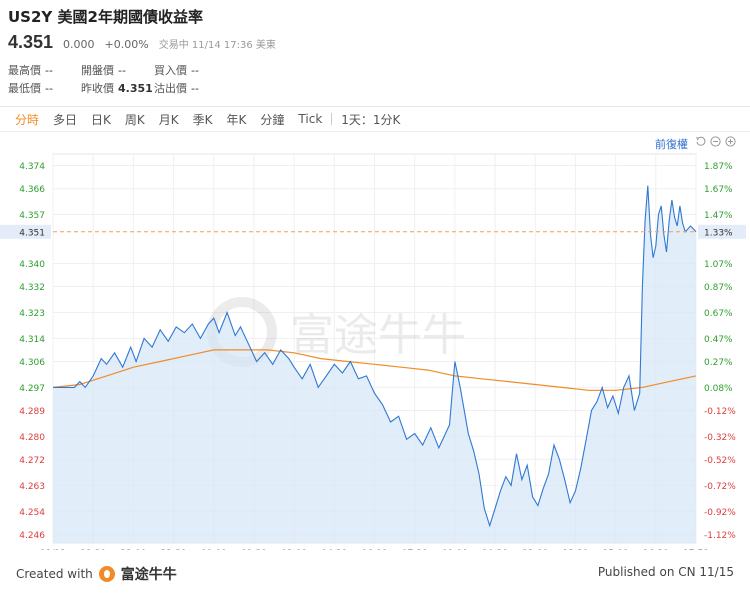 The height and width of the screenshot is (593, 750). What do you see at coordinates (535, 549) in the screenshot?
I see `x-tick-label: 12:00` at bounding box center [535, 549].